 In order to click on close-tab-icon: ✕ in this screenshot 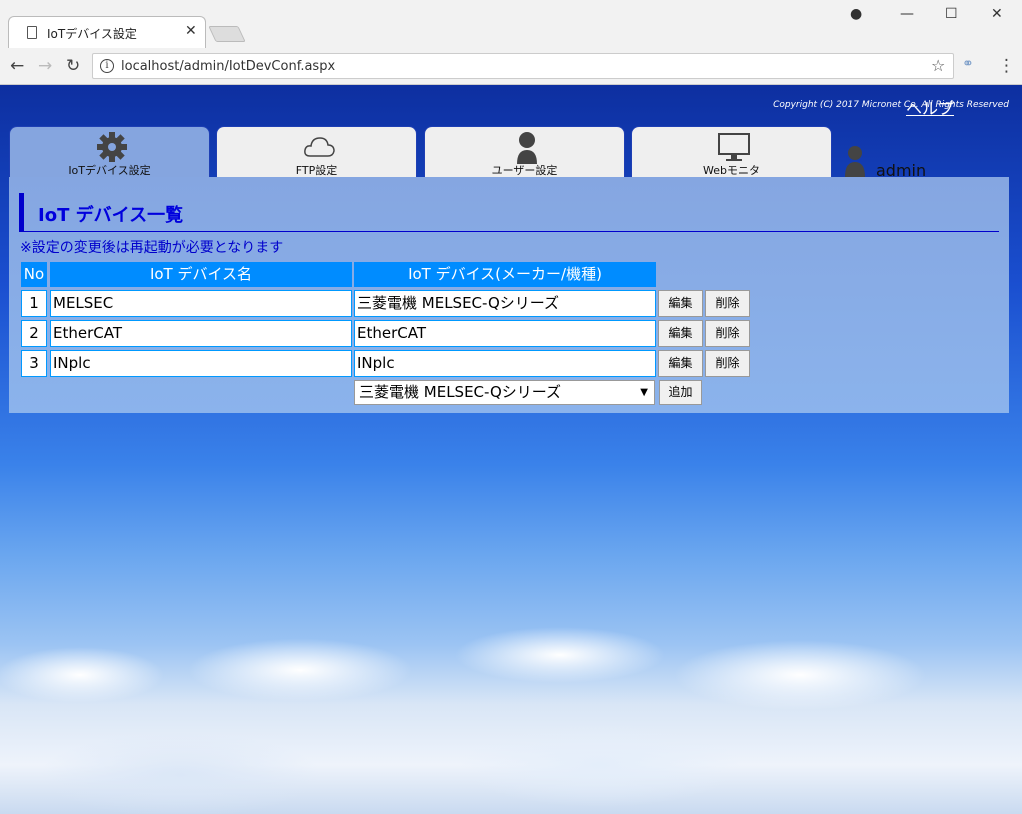, I will do `click(191, 31)`.